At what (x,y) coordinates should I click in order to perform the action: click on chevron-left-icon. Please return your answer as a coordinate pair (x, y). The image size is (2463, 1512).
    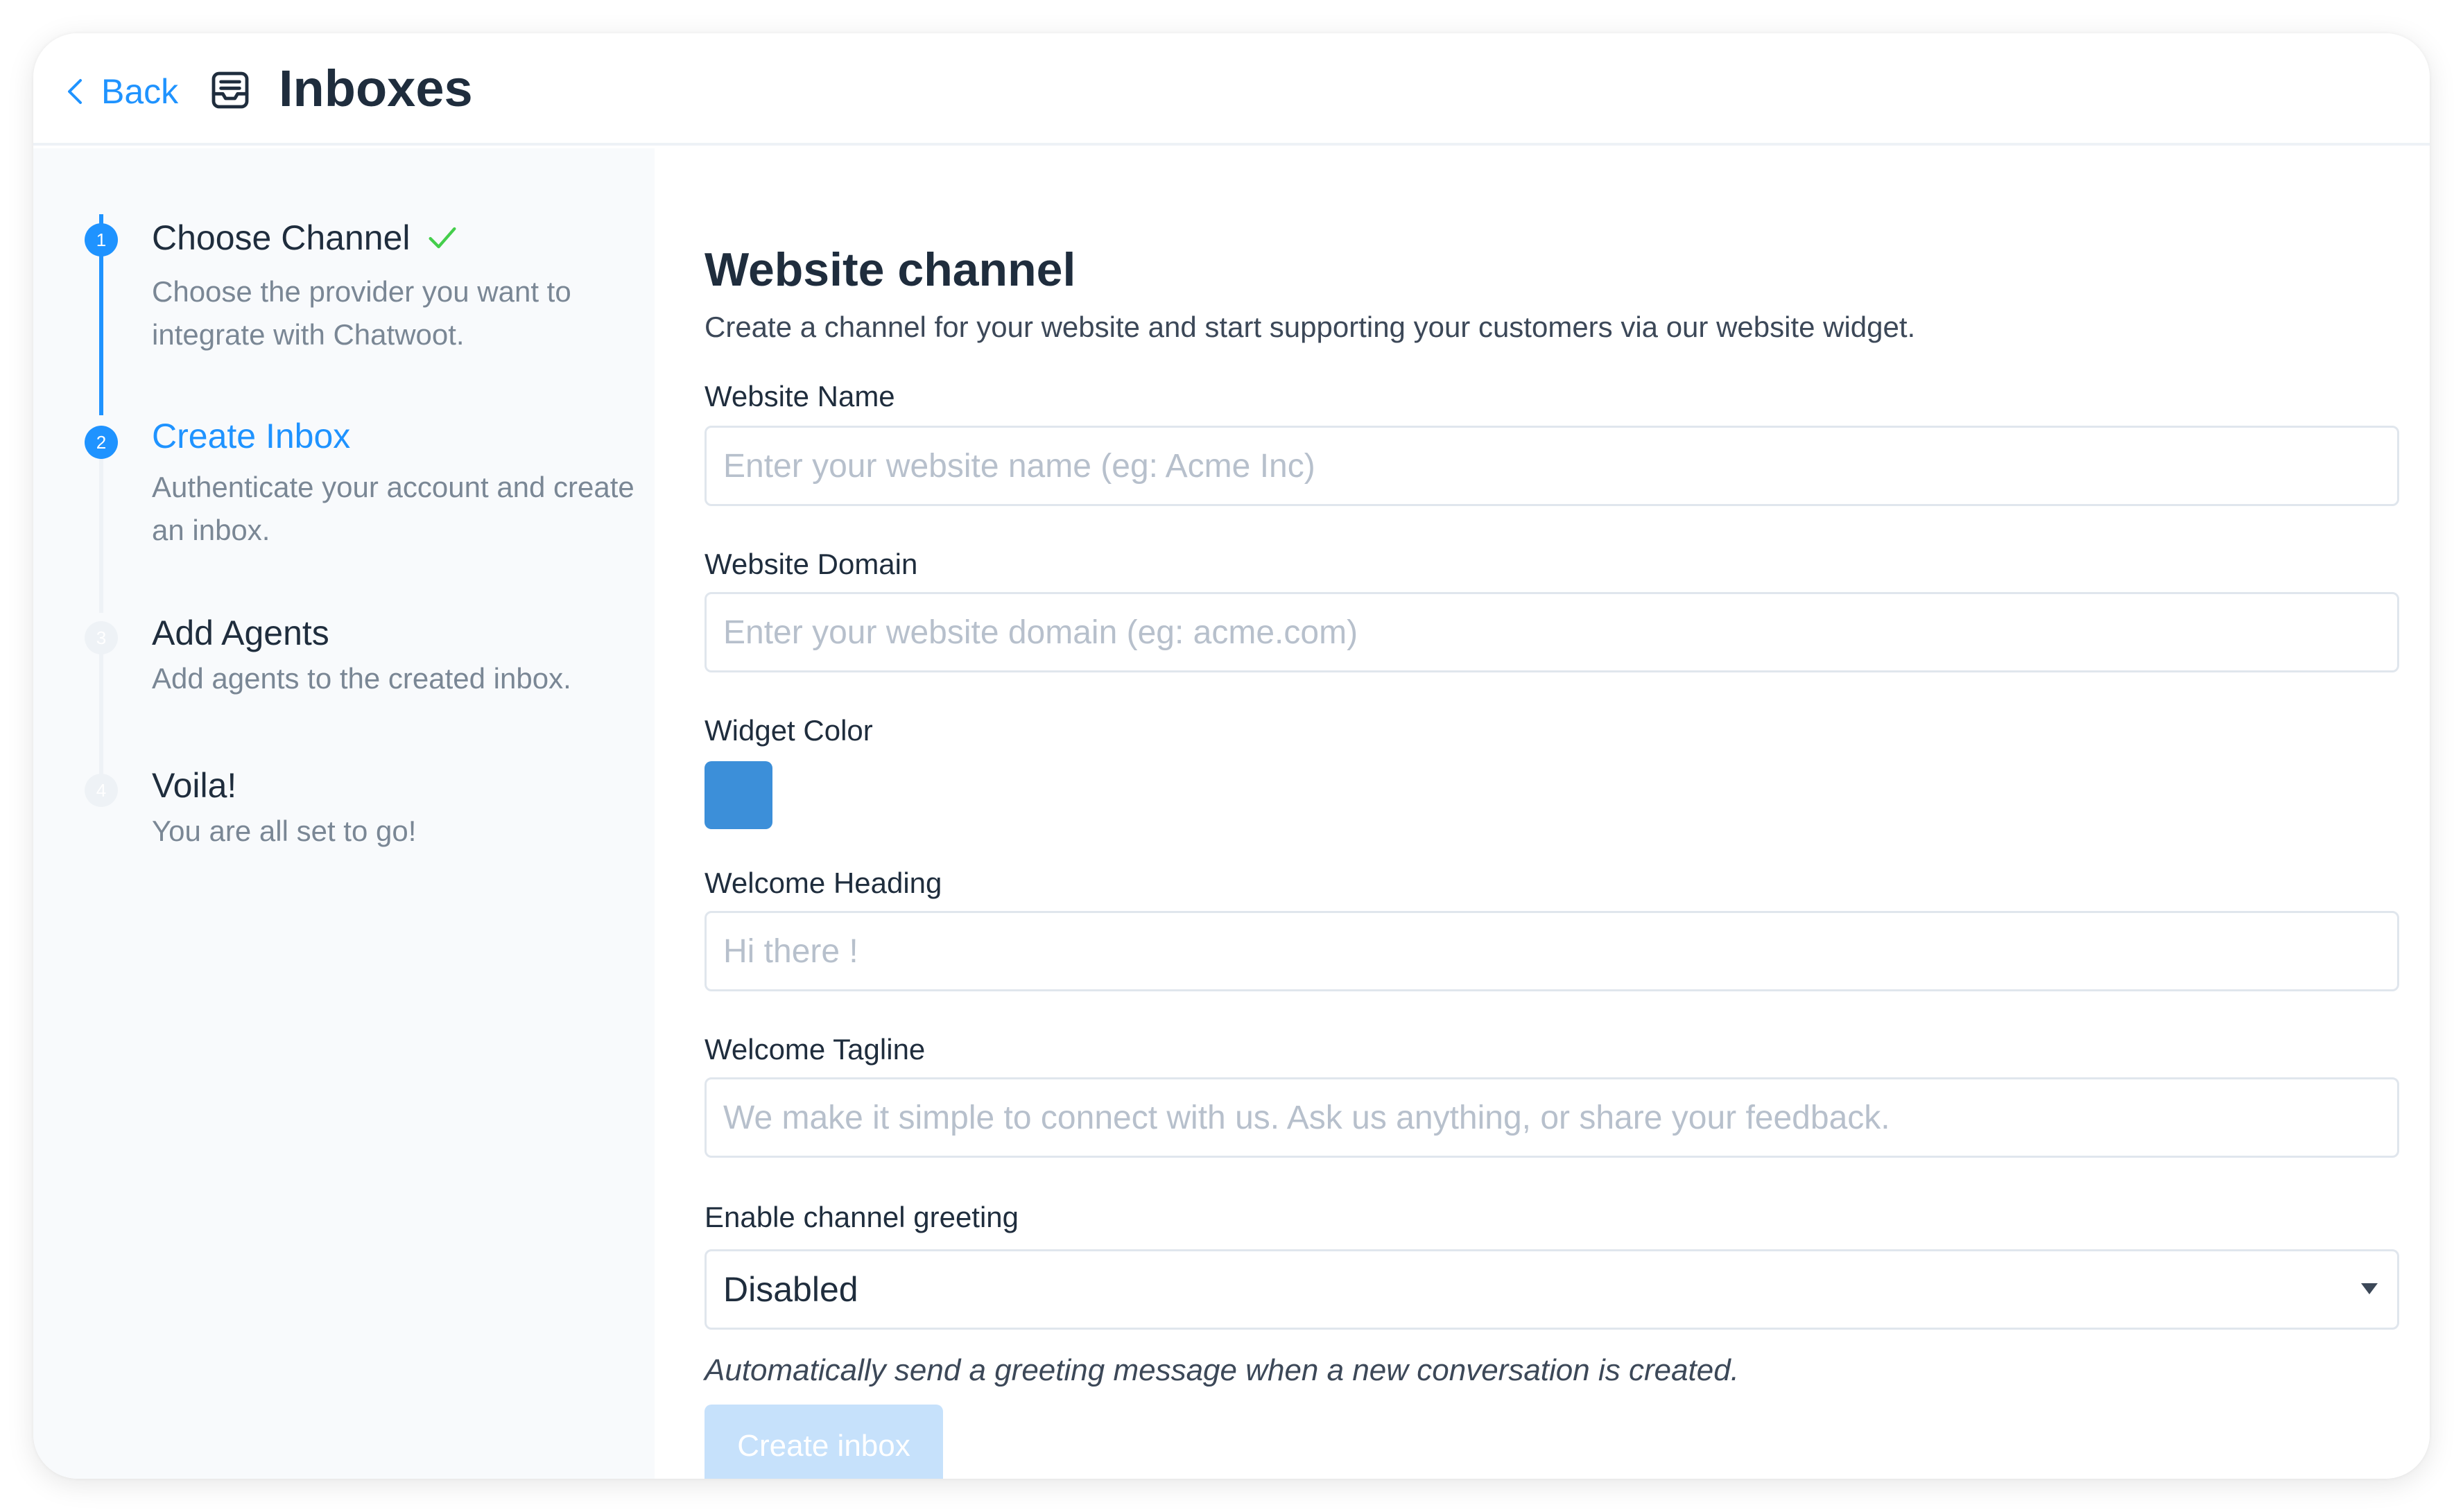
    Looking at the image, I should click on (75, 91).